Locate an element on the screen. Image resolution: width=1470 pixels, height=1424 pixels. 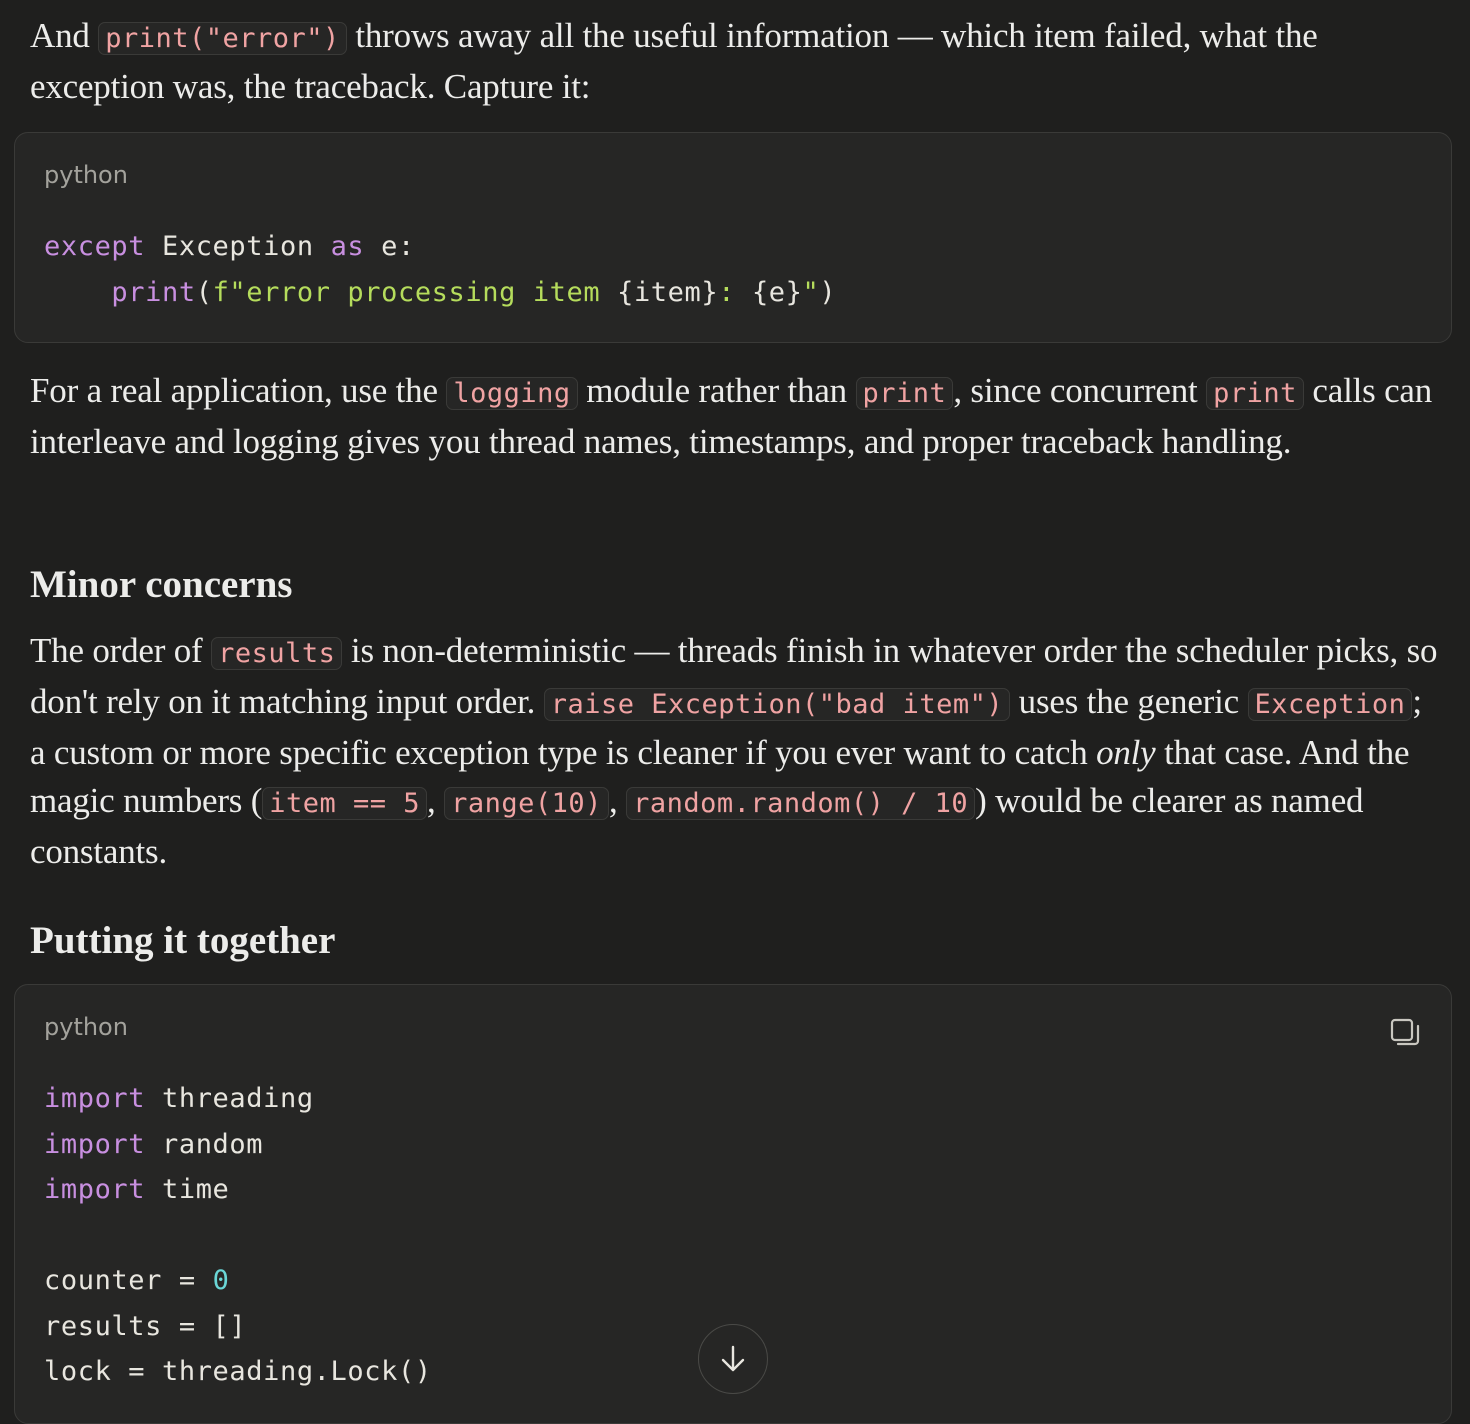
copy-icon is located at coordinates (1405, 1032).